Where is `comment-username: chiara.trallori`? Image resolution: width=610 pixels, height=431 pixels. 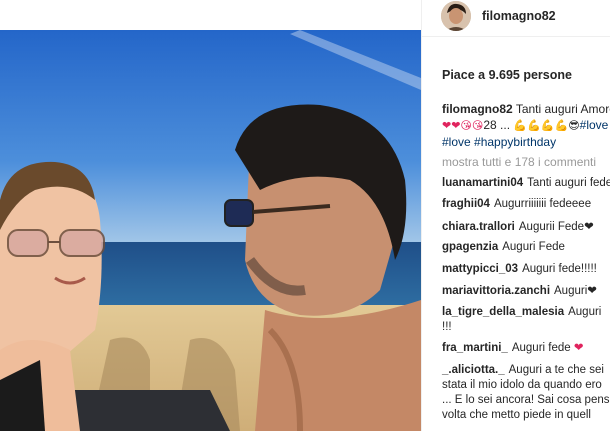
comment-username: chiara.trallori is located at coordinates (478, 227).